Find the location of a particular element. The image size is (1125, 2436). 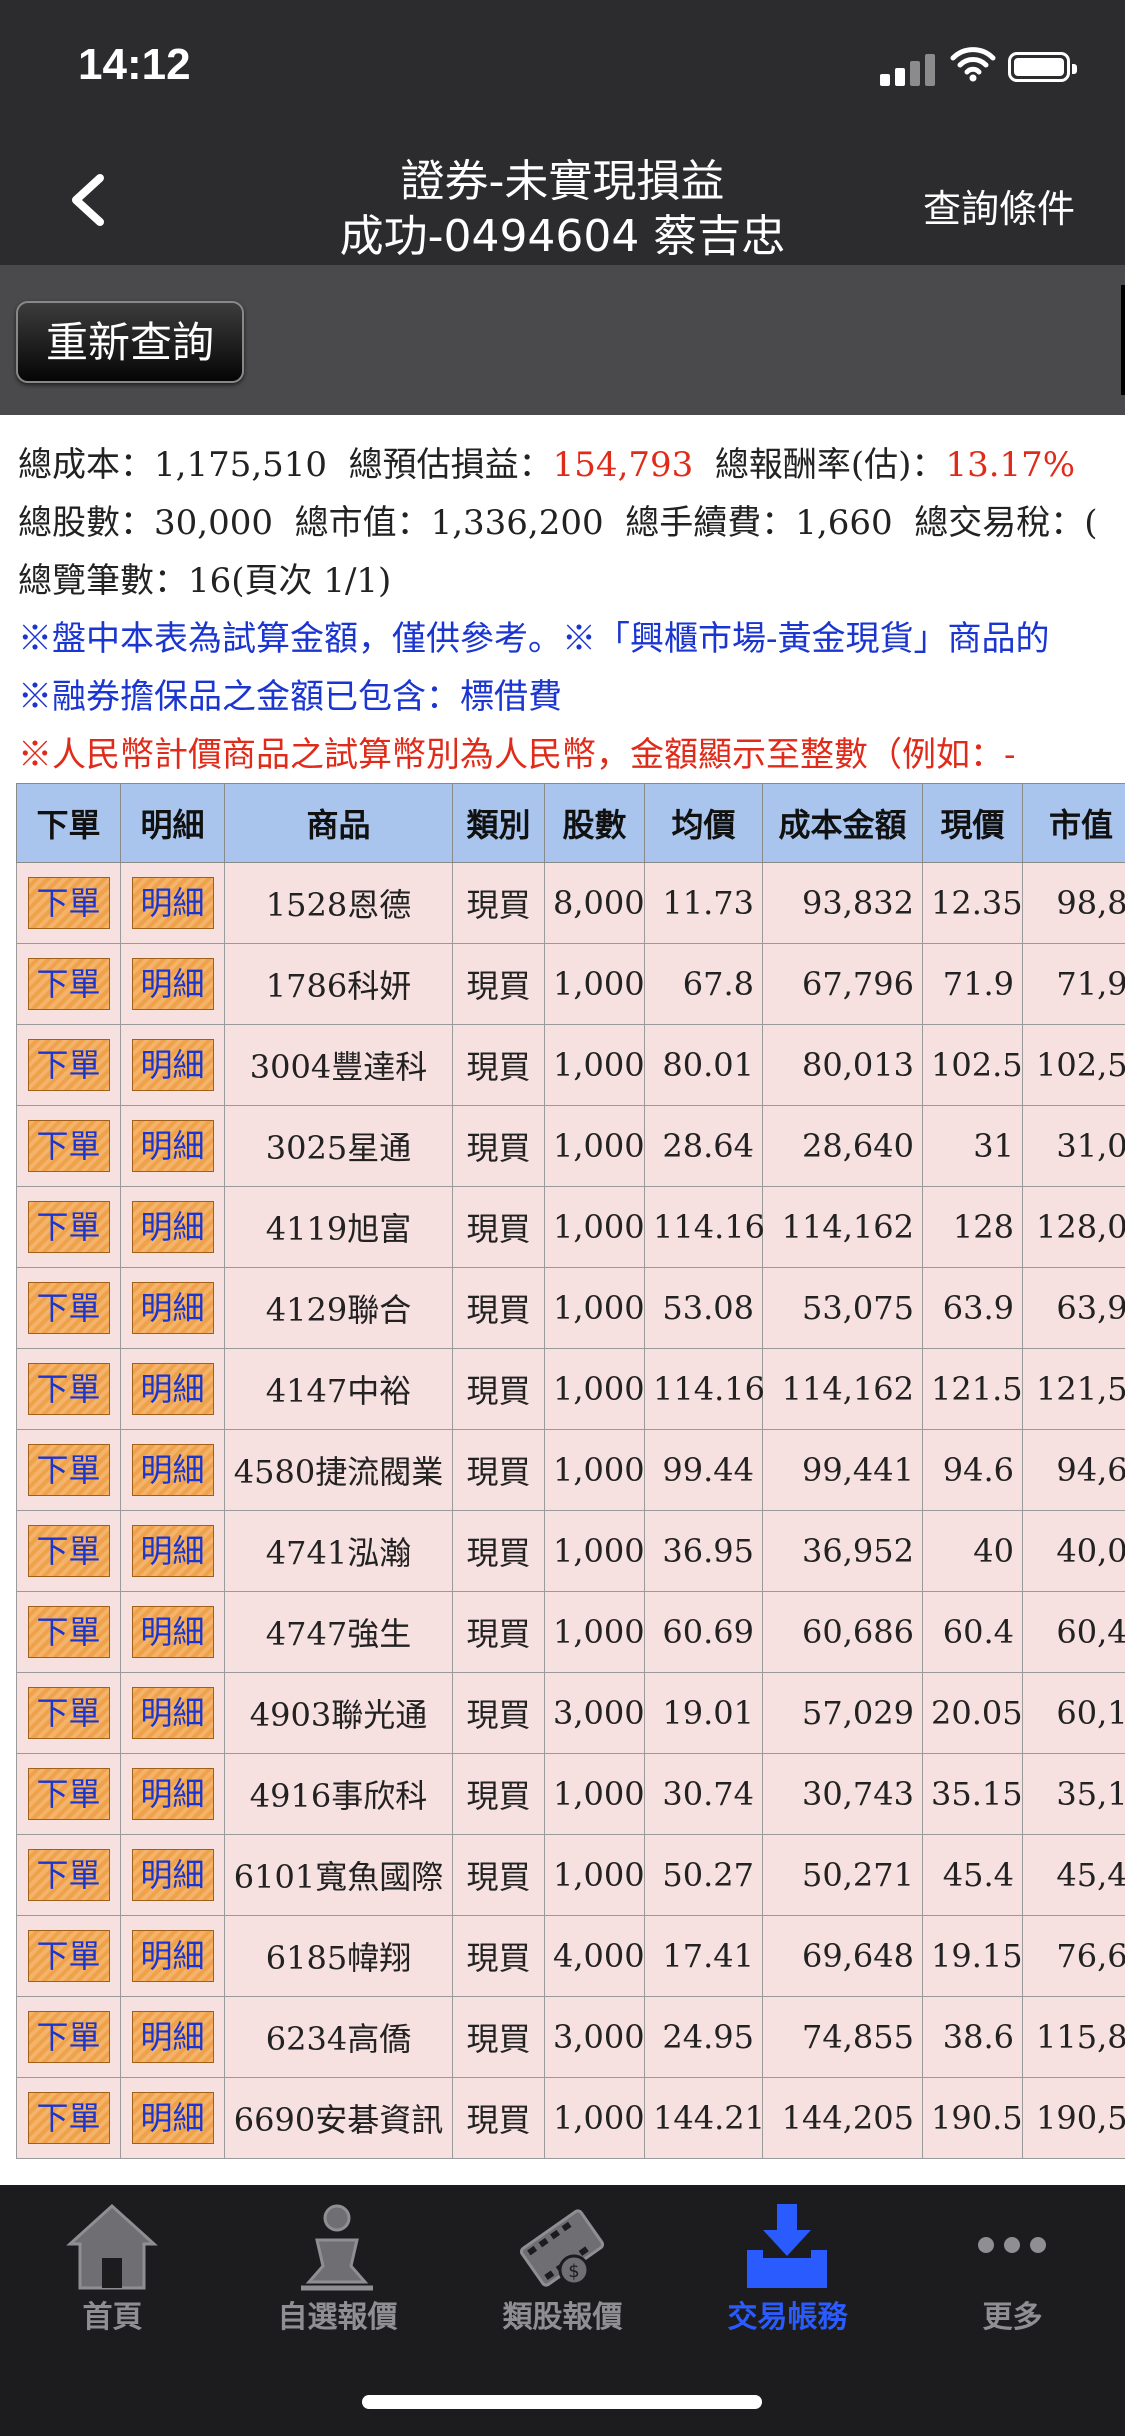

avg-price-cell: 28.64 is located at coordinates (703, 1146).